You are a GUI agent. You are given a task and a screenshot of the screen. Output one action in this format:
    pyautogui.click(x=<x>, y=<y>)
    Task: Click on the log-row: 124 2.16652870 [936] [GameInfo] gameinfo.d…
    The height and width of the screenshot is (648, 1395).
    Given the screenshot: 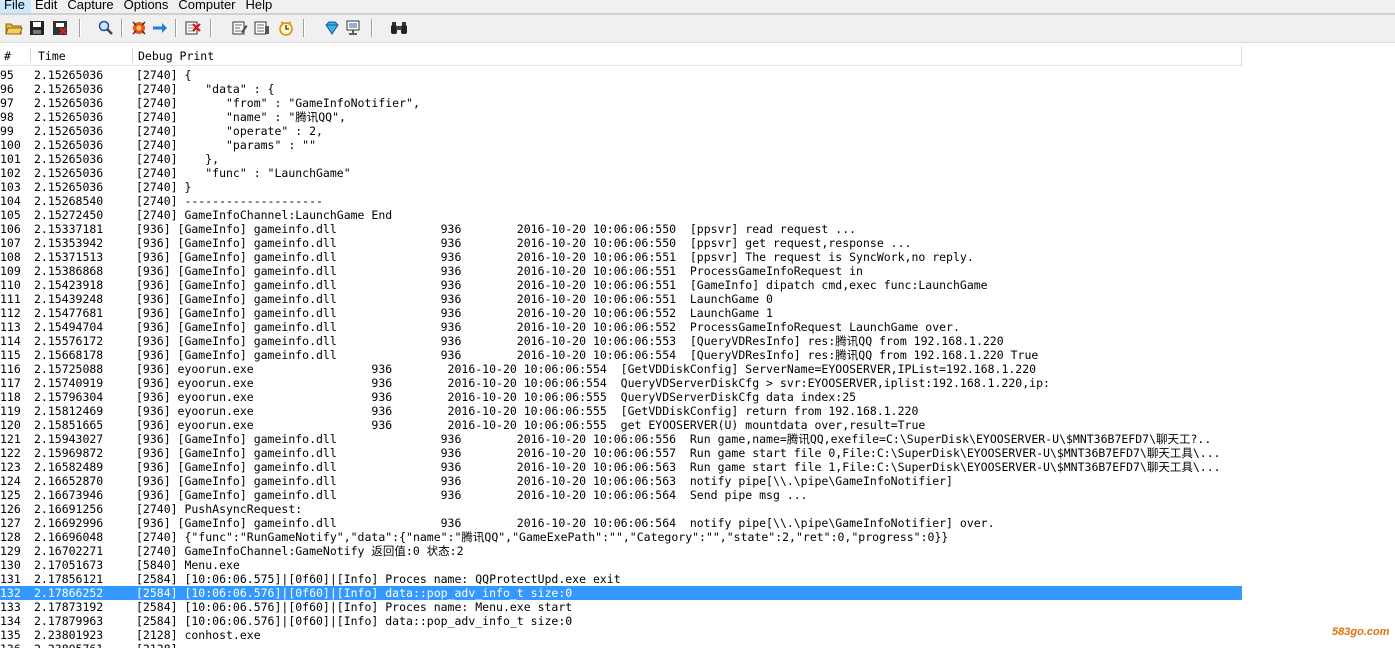 What is the action you would take?
    pyautogui.click(x=621, y=481)
    